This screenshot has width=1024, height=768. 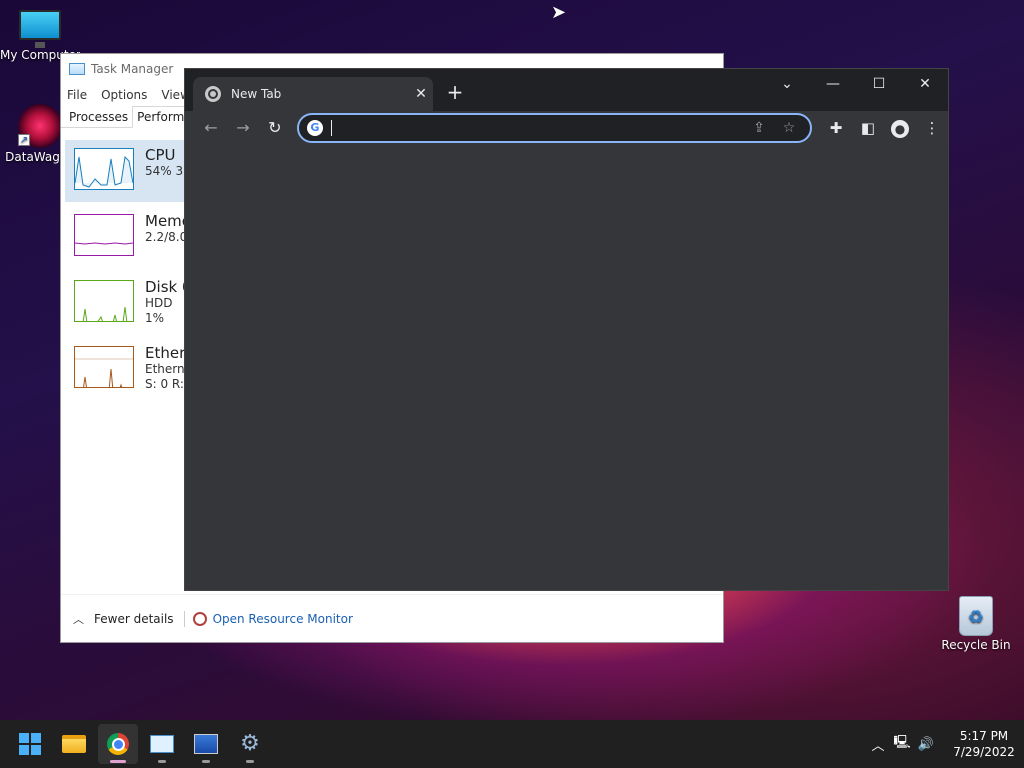 What do you see at coordinates (789, 128) in the screenshot?
I see `bookmark-star-icon: ☆` at bounding box center [789, 128].